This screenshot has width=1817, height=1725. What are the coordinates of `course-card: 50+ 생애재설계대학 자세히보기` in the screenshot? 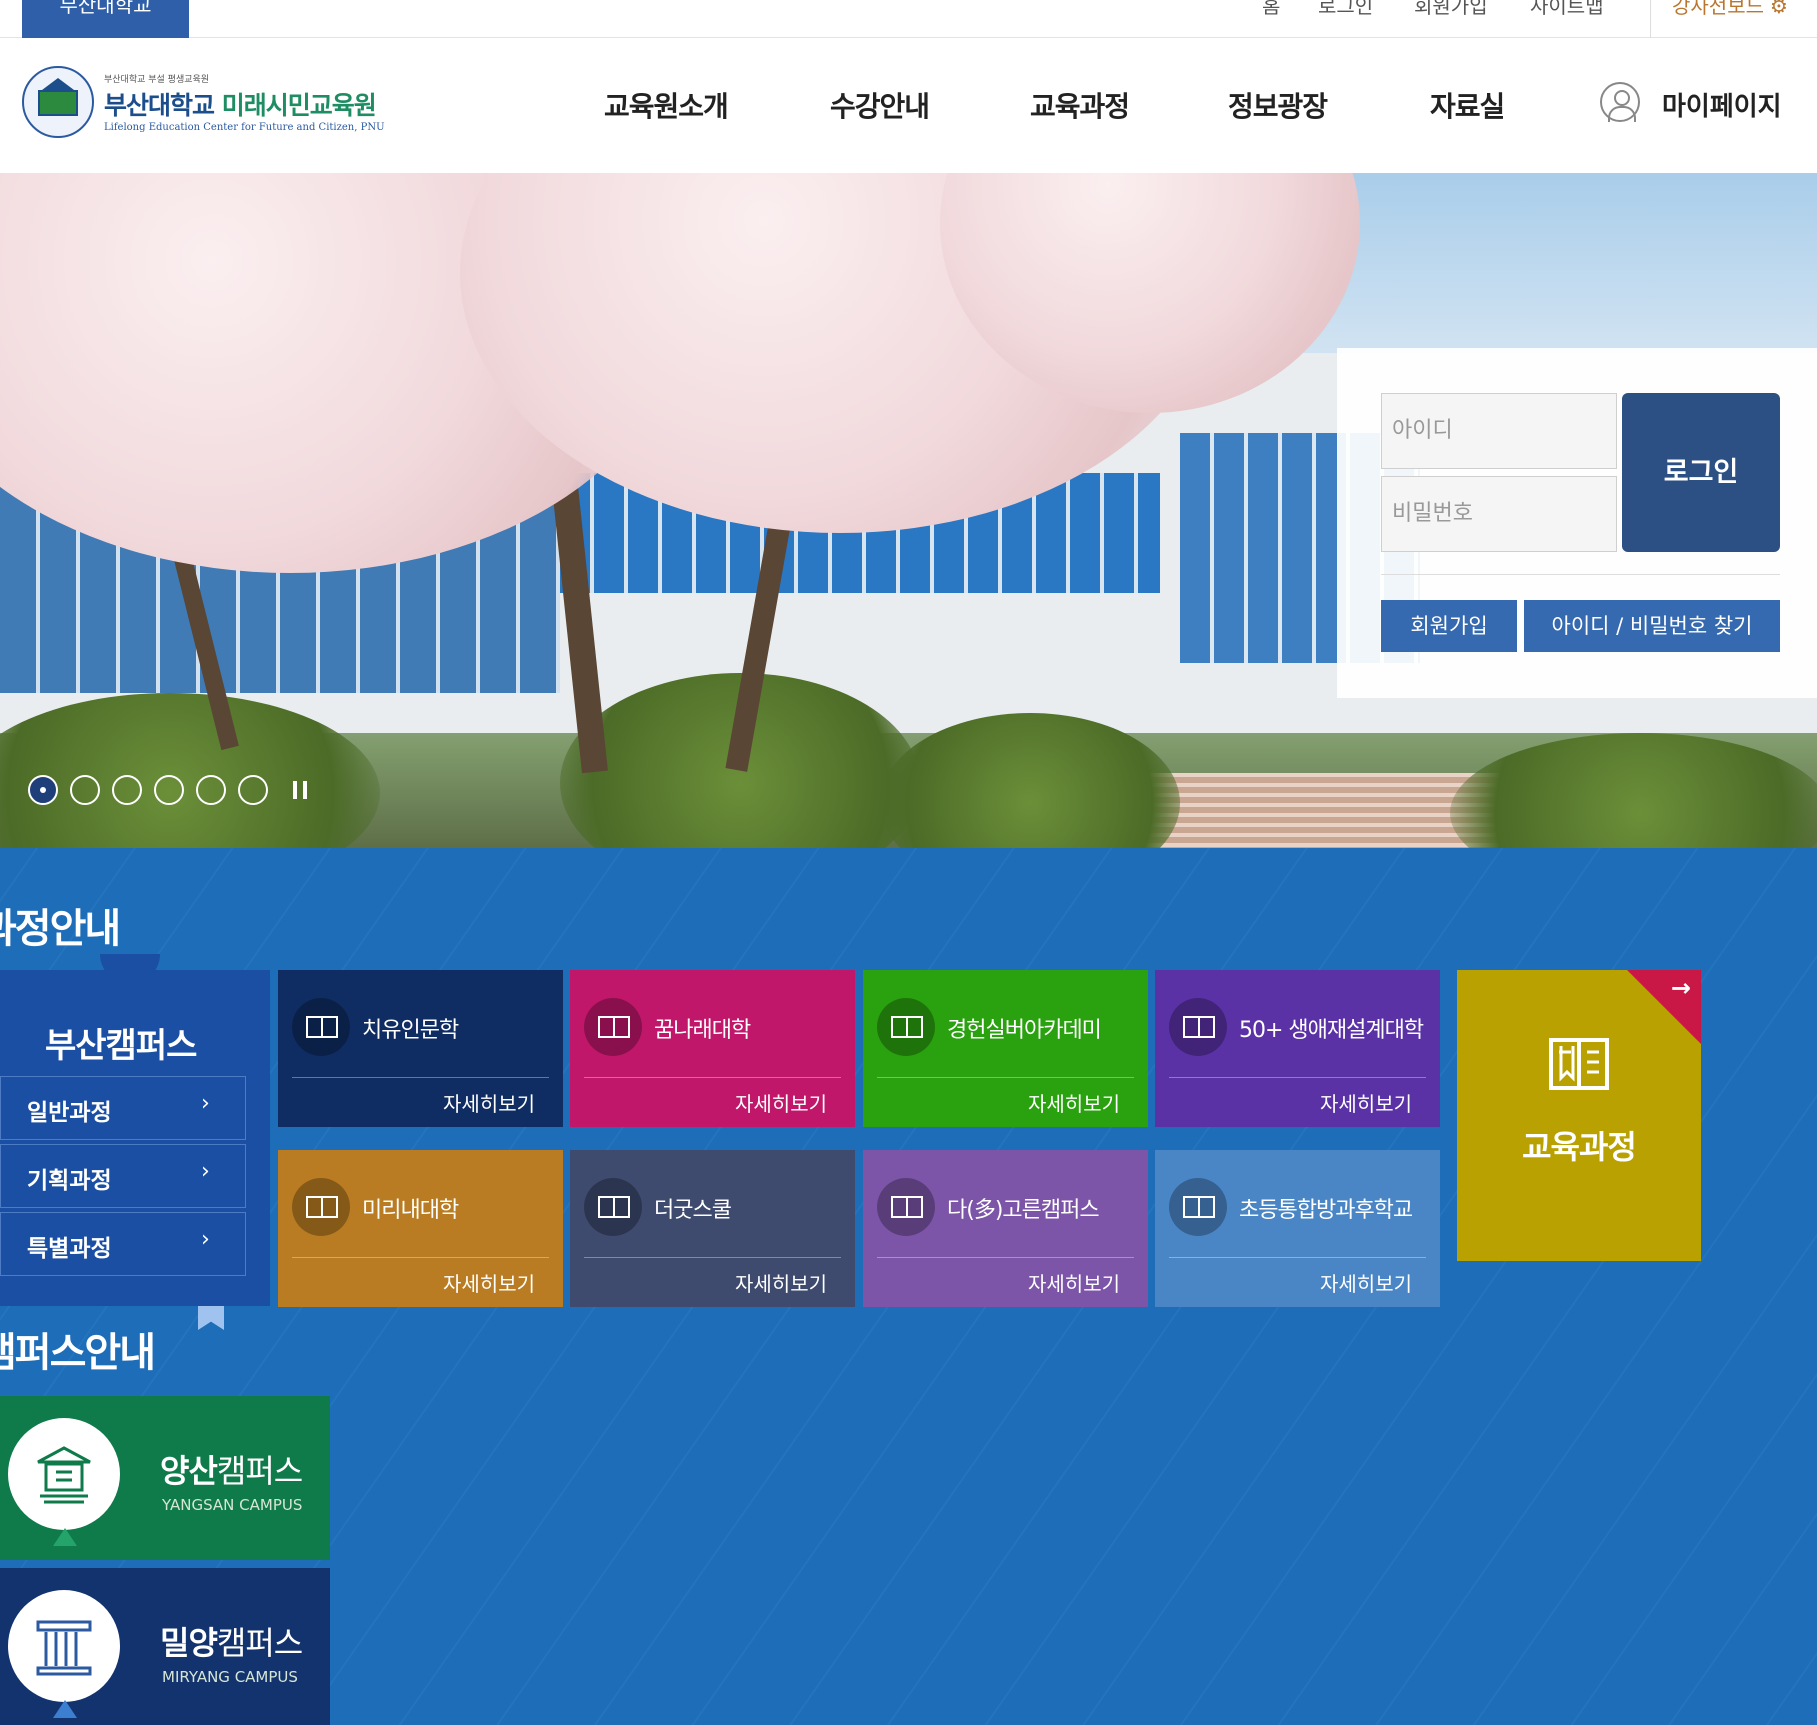 It's located at (1297, 1048).